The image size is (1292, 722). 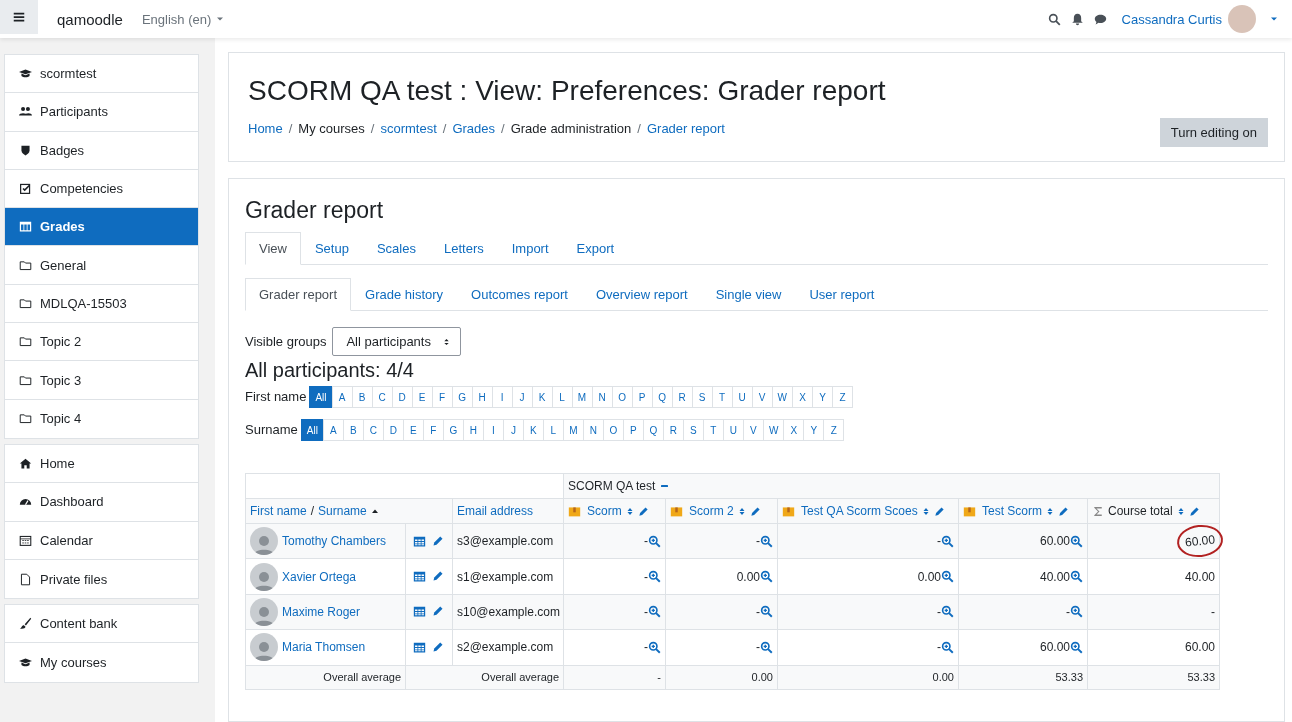 What do you see at coordinates (183, 19) in the screenshot?
I see `language-menu: English (en)` at bounding box center [183, 19].